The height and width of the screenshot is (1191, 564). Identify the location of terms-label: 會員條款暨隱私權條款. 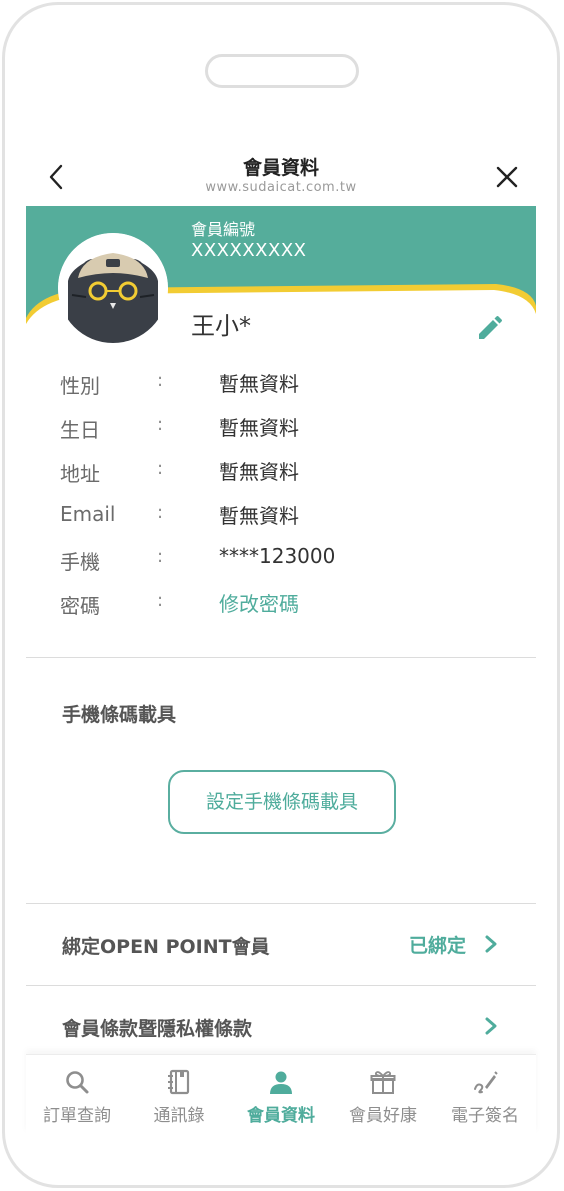
(157, 1029).